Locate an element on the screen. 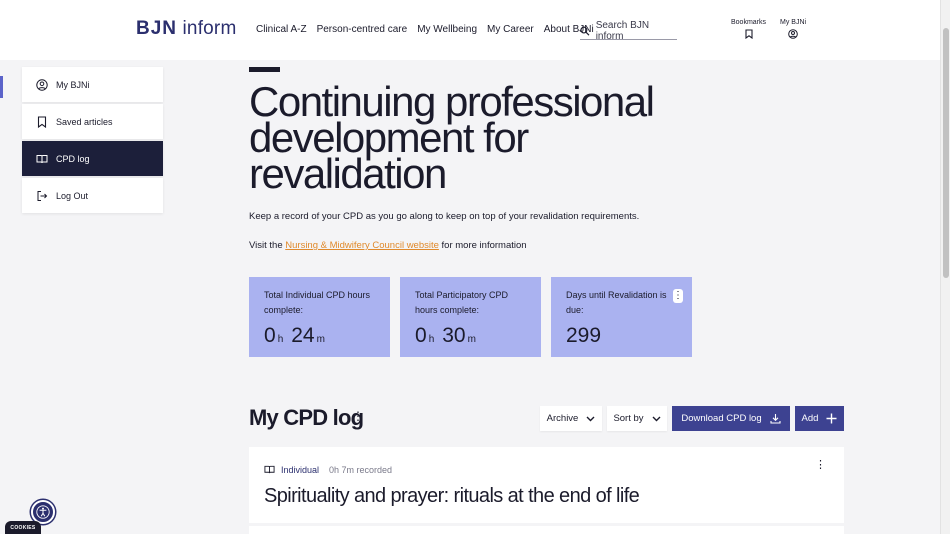  stat-days: 299 is located at coordinates (584, 335).